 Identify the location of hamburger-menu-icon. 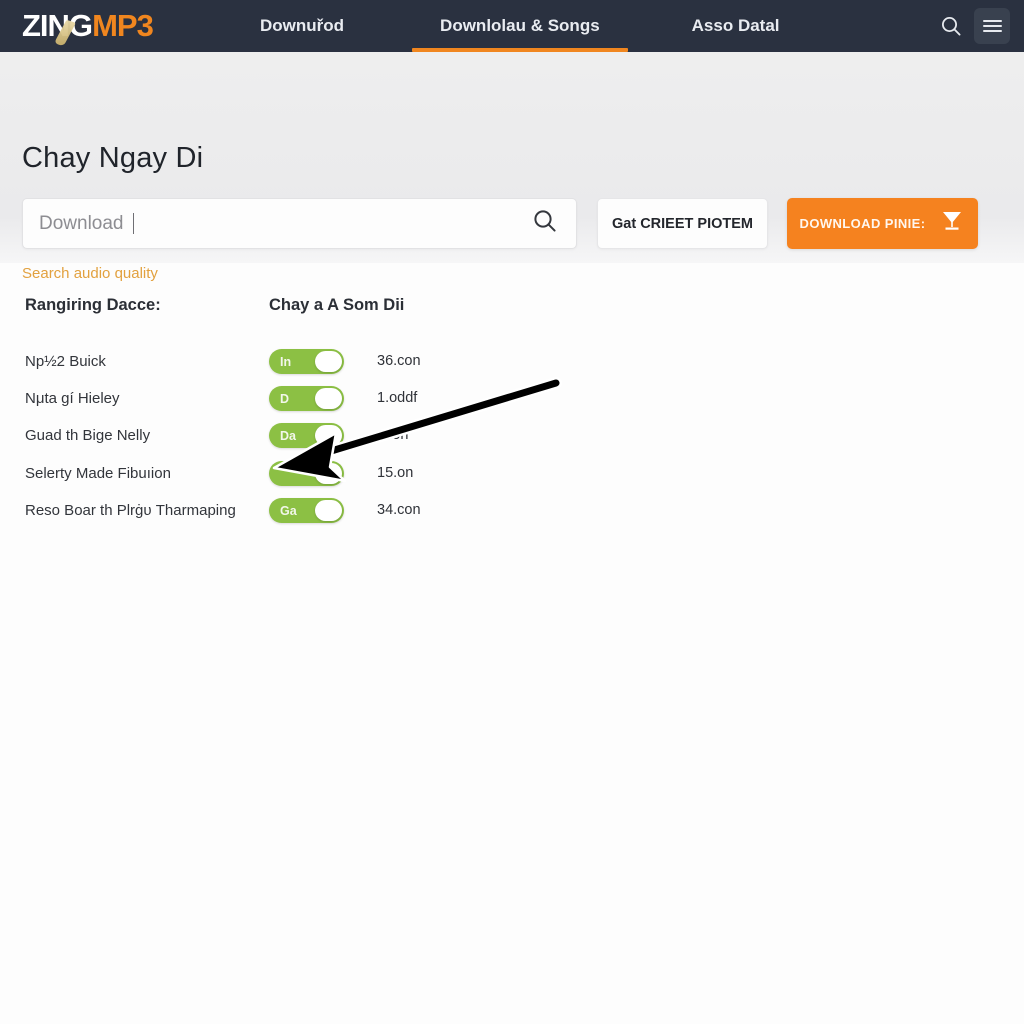
(992, 26).